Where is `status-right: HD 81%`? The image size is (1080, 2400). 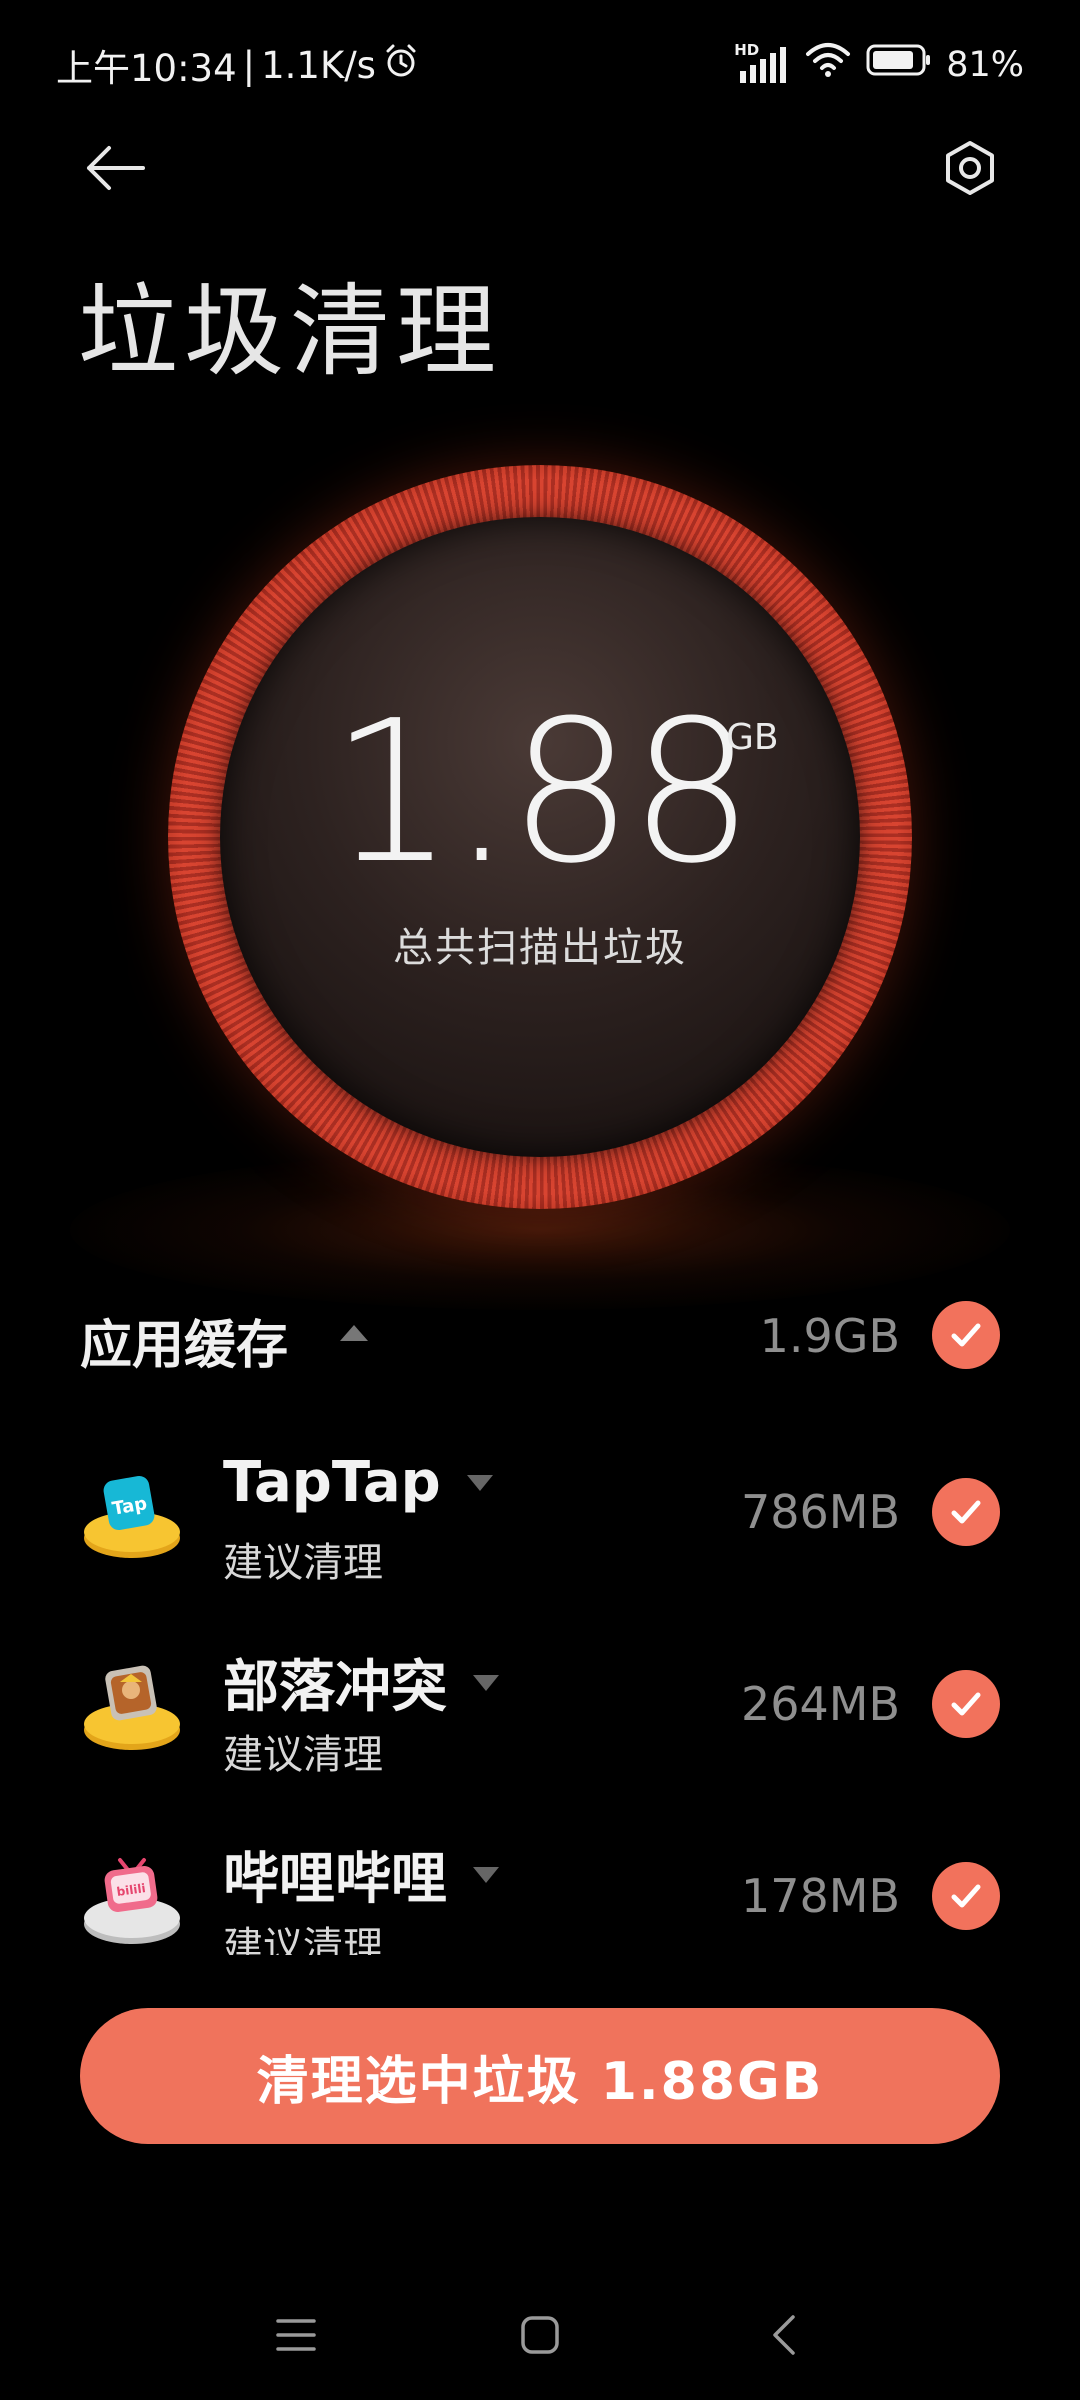
status-right: HD 81% is located at coordinates (879, 64).